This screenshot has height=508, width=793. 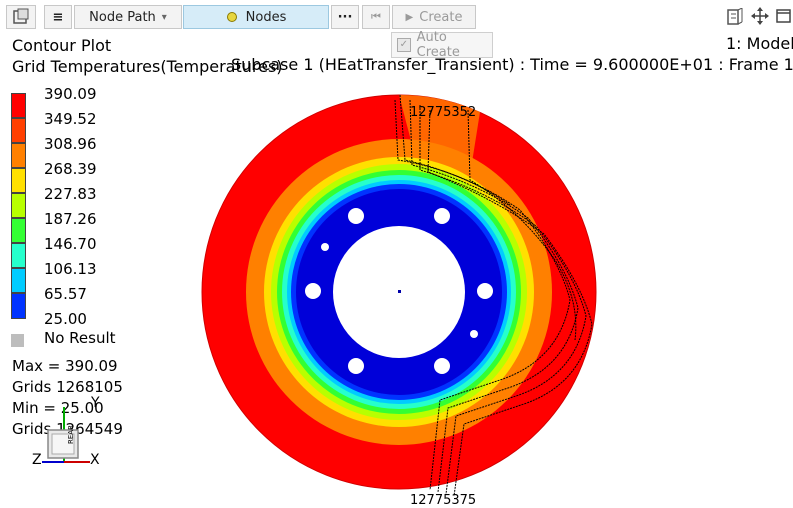 What do you see at coordinates (443, 500) in the screenshot?
I see `node-path-label-bottom: 12775375` at bounding box center [443, 500].